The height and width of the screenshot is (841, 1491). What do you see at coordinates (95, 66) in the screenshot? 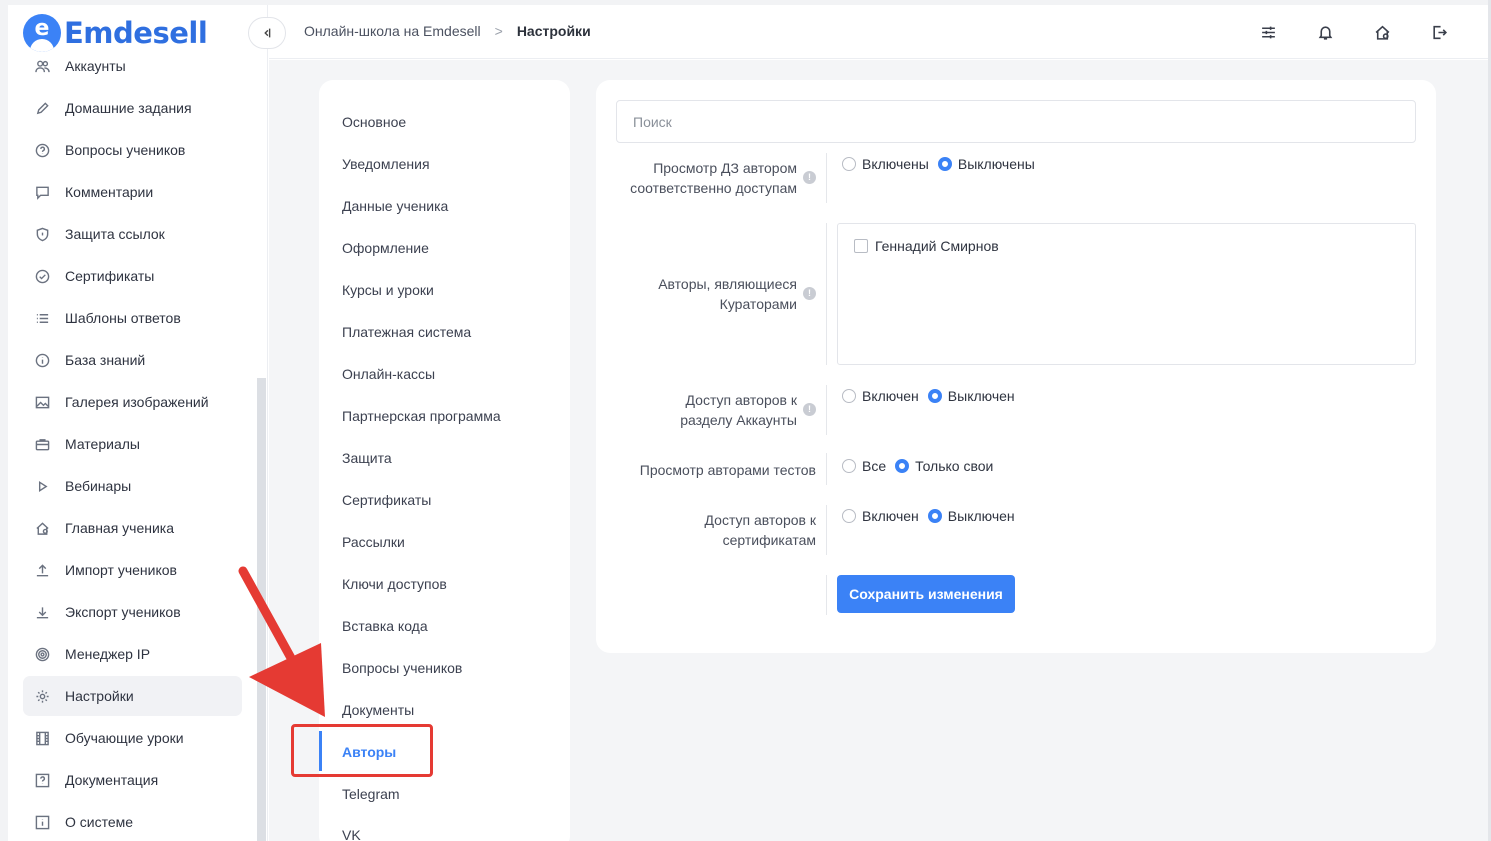
I see `sidebar-item-label: Аккаунты` at bounding box center [95, 66].